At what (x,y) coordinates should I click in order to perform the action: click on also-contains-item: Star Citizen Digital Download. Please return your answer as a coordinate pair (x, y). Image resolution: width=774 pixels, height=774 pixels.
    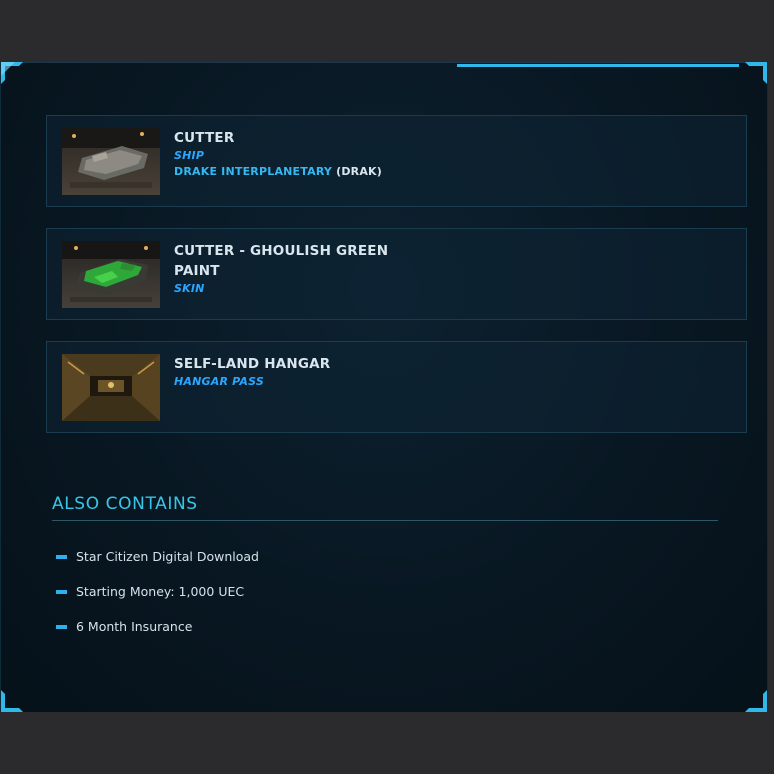
    Looking at the image, I should click on (157, 557).